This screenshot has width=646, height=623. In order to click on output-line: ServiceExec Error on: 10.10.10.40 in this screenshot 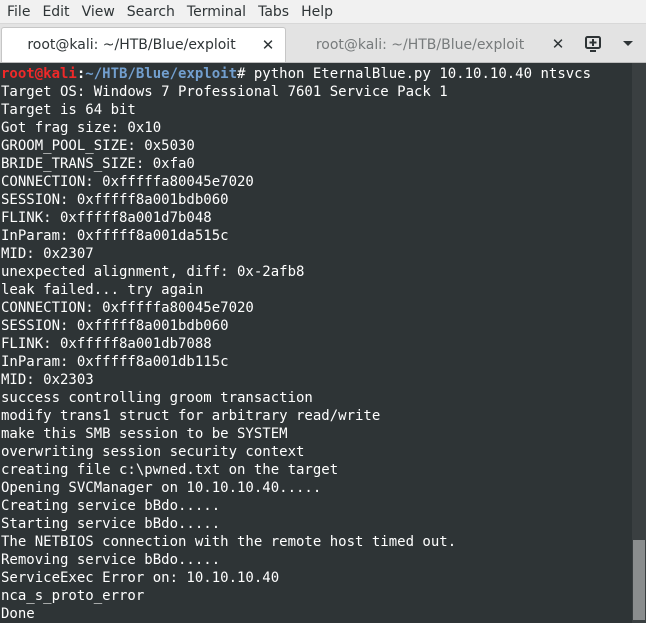, I will do `click(140, 578)`.